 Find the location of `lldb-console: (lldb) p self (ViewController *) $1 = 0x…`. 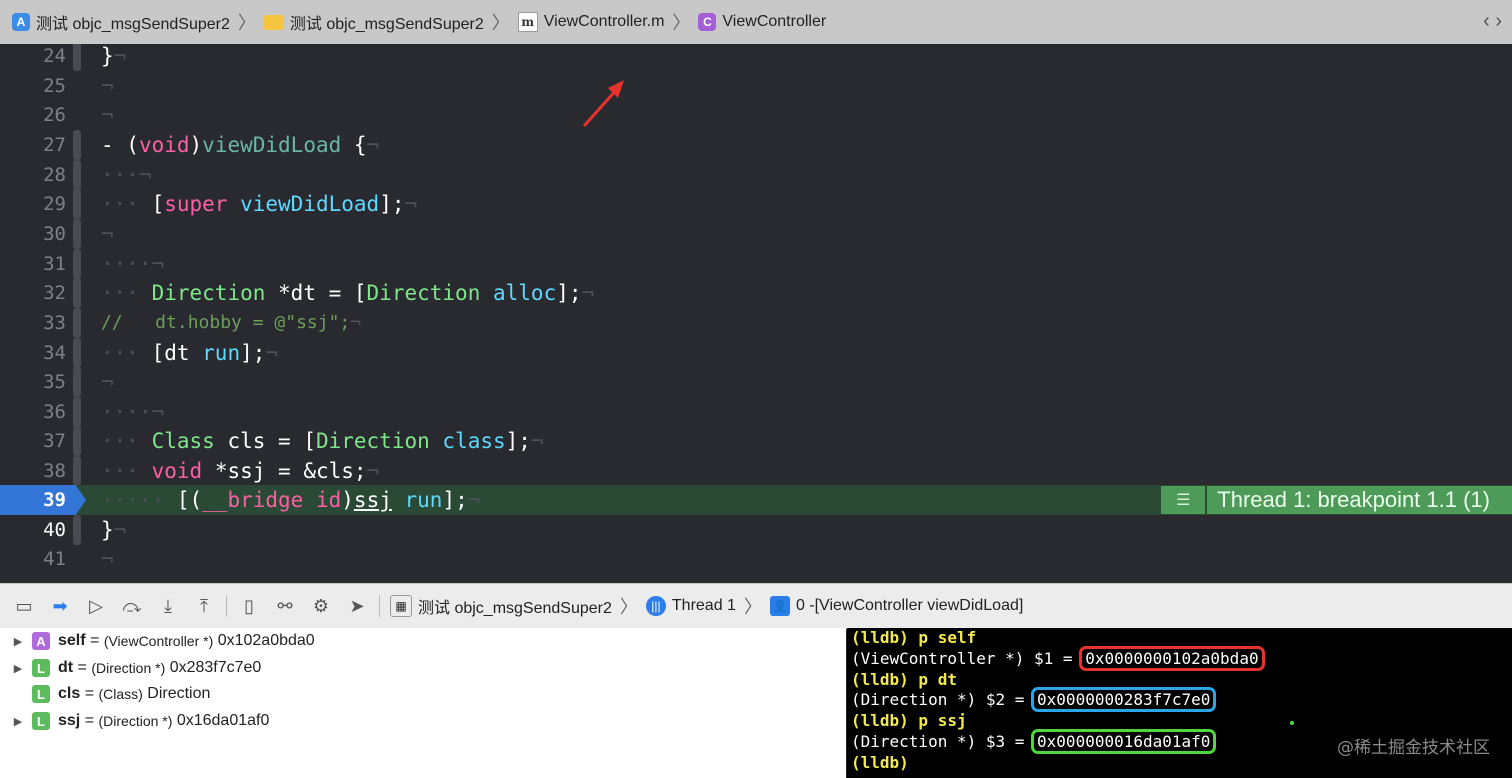

lldb-console: (lldb) p self (ViewController *) $1 = 0x… is located at coordinates (1179, 703).